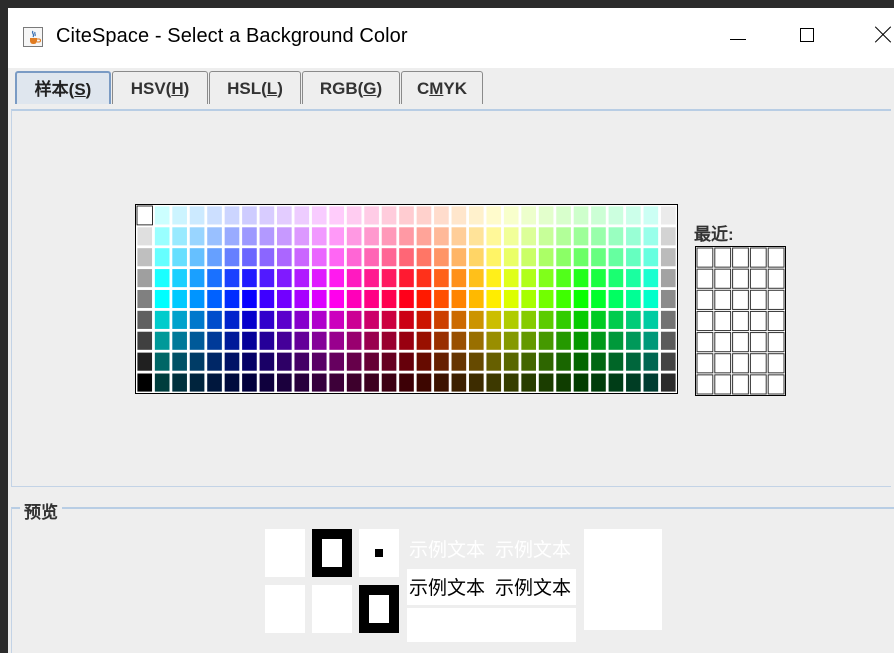  What do you see at coordinates (451, 38) in the screenshot?
I see `title-bar: CiteSpace - Select a Background Color` at bounding box center [451, 38].